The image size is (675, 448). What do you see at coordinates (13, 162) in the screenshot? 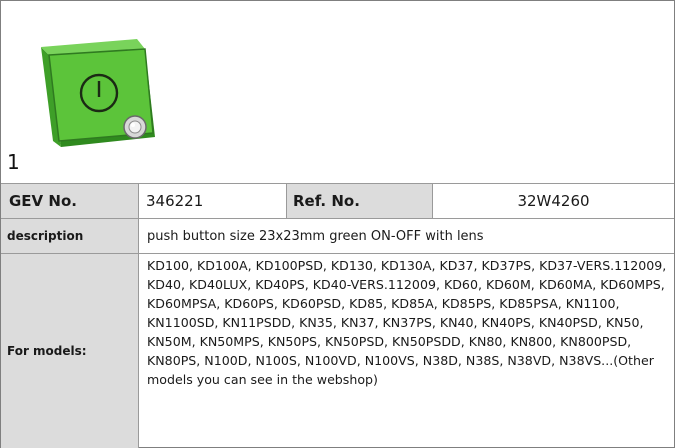
I see `figure-index: 1` at bounding box center [13, 162].